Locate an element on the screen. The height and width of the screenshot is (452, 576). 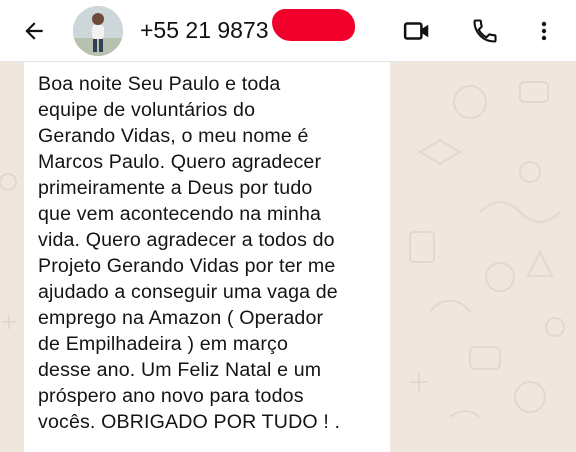
arrow-left-icon is located at coordinates (34, 31).